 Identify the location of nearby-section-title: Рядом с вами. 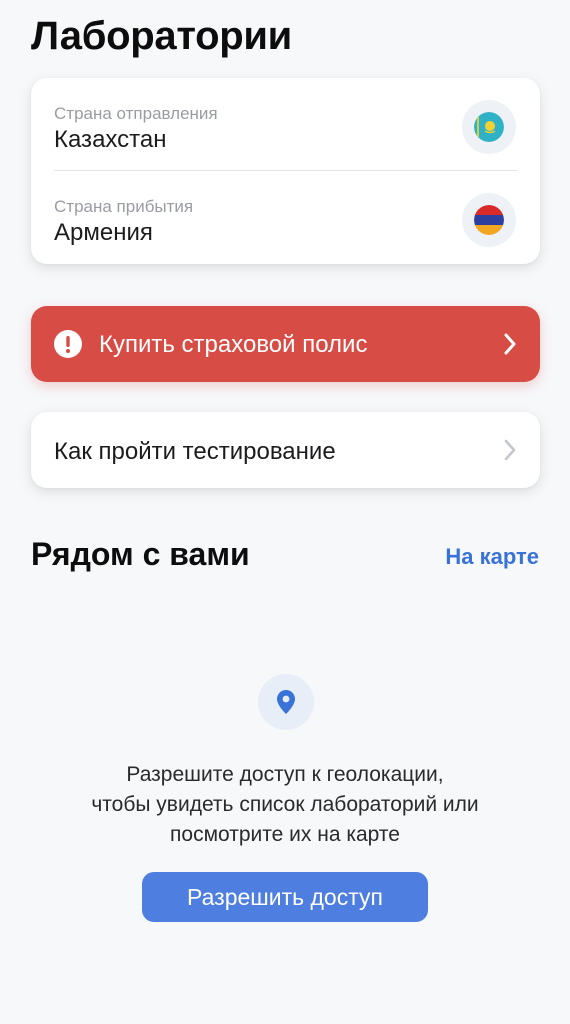
(140, 554).